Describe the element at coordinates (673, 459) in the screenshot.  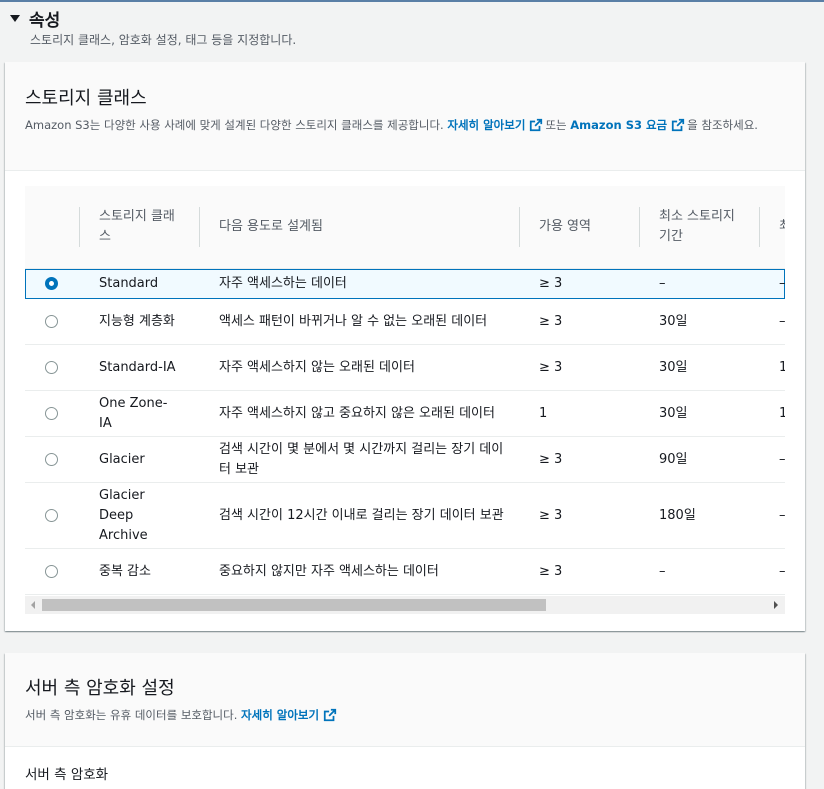
I see `min-storage-duration: 90일` at that location.